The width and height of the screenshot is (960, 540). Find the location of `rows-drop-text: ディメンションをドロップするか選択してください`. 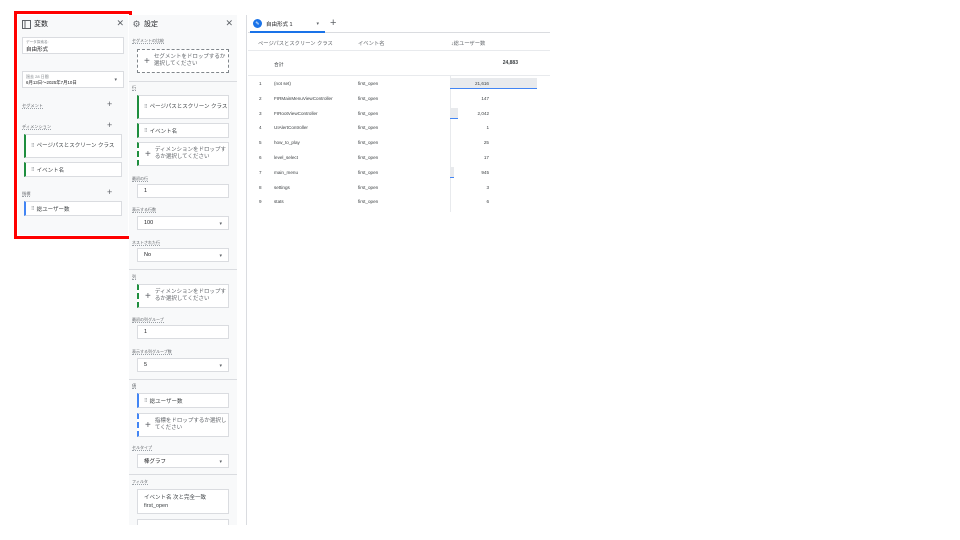

rows-drop-text: ディメンションをドロップするか選択してください is located at coordinates (190, 153).